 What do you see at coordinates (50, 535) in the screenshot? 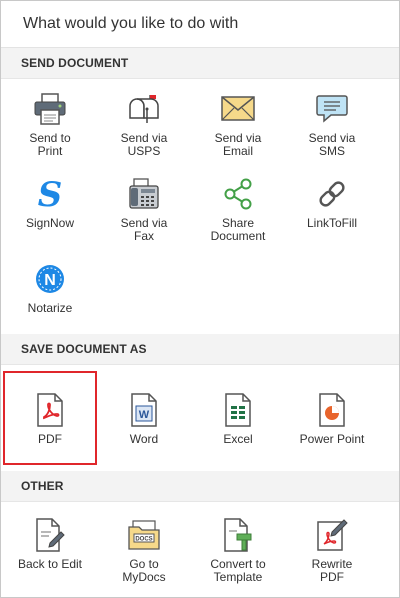
I see `edit-document-icon` at bounding box center [50, 535].